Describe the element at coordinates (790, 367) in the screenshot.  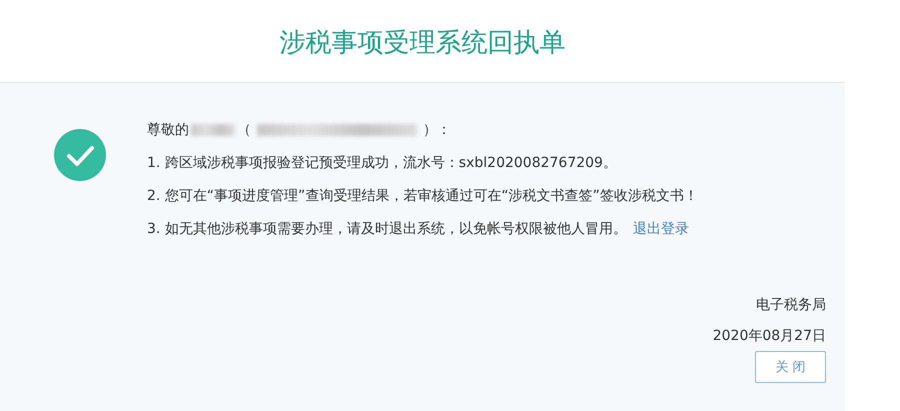
I see `close-button: 关 闭` at that location.